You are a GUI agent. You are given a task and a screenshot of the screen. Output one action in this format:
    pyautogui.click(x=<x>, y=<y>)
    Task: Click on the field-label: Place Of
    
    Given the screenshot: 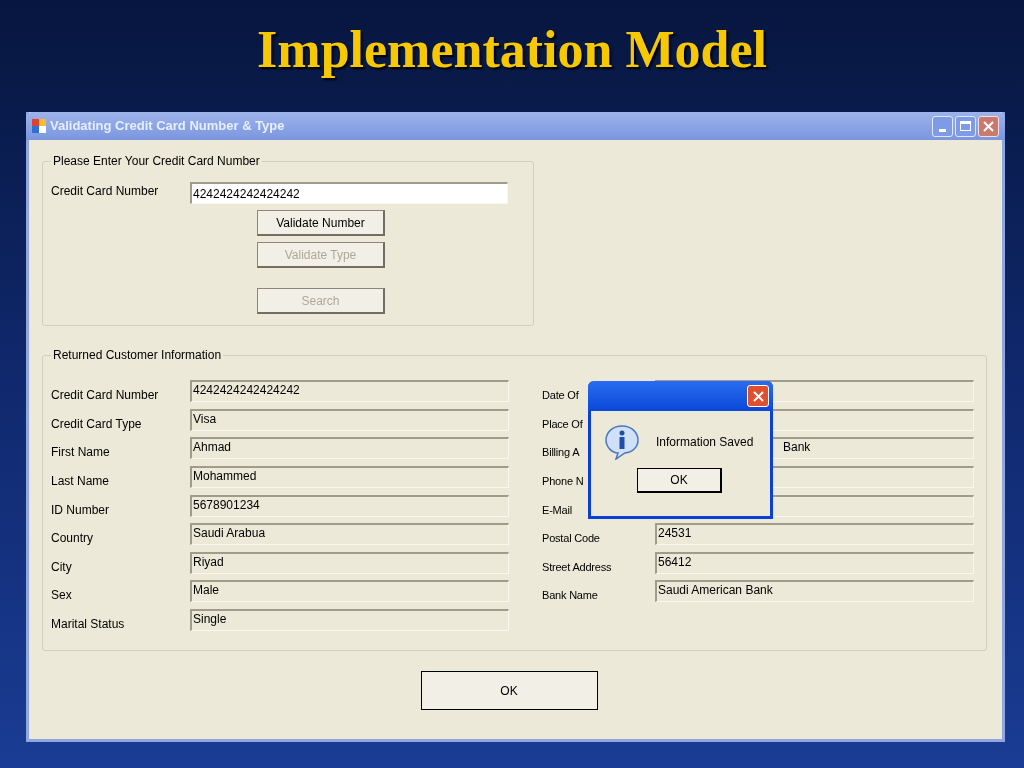 What is the action you would take?
    pyautogui.click(x=562, y=423)
    